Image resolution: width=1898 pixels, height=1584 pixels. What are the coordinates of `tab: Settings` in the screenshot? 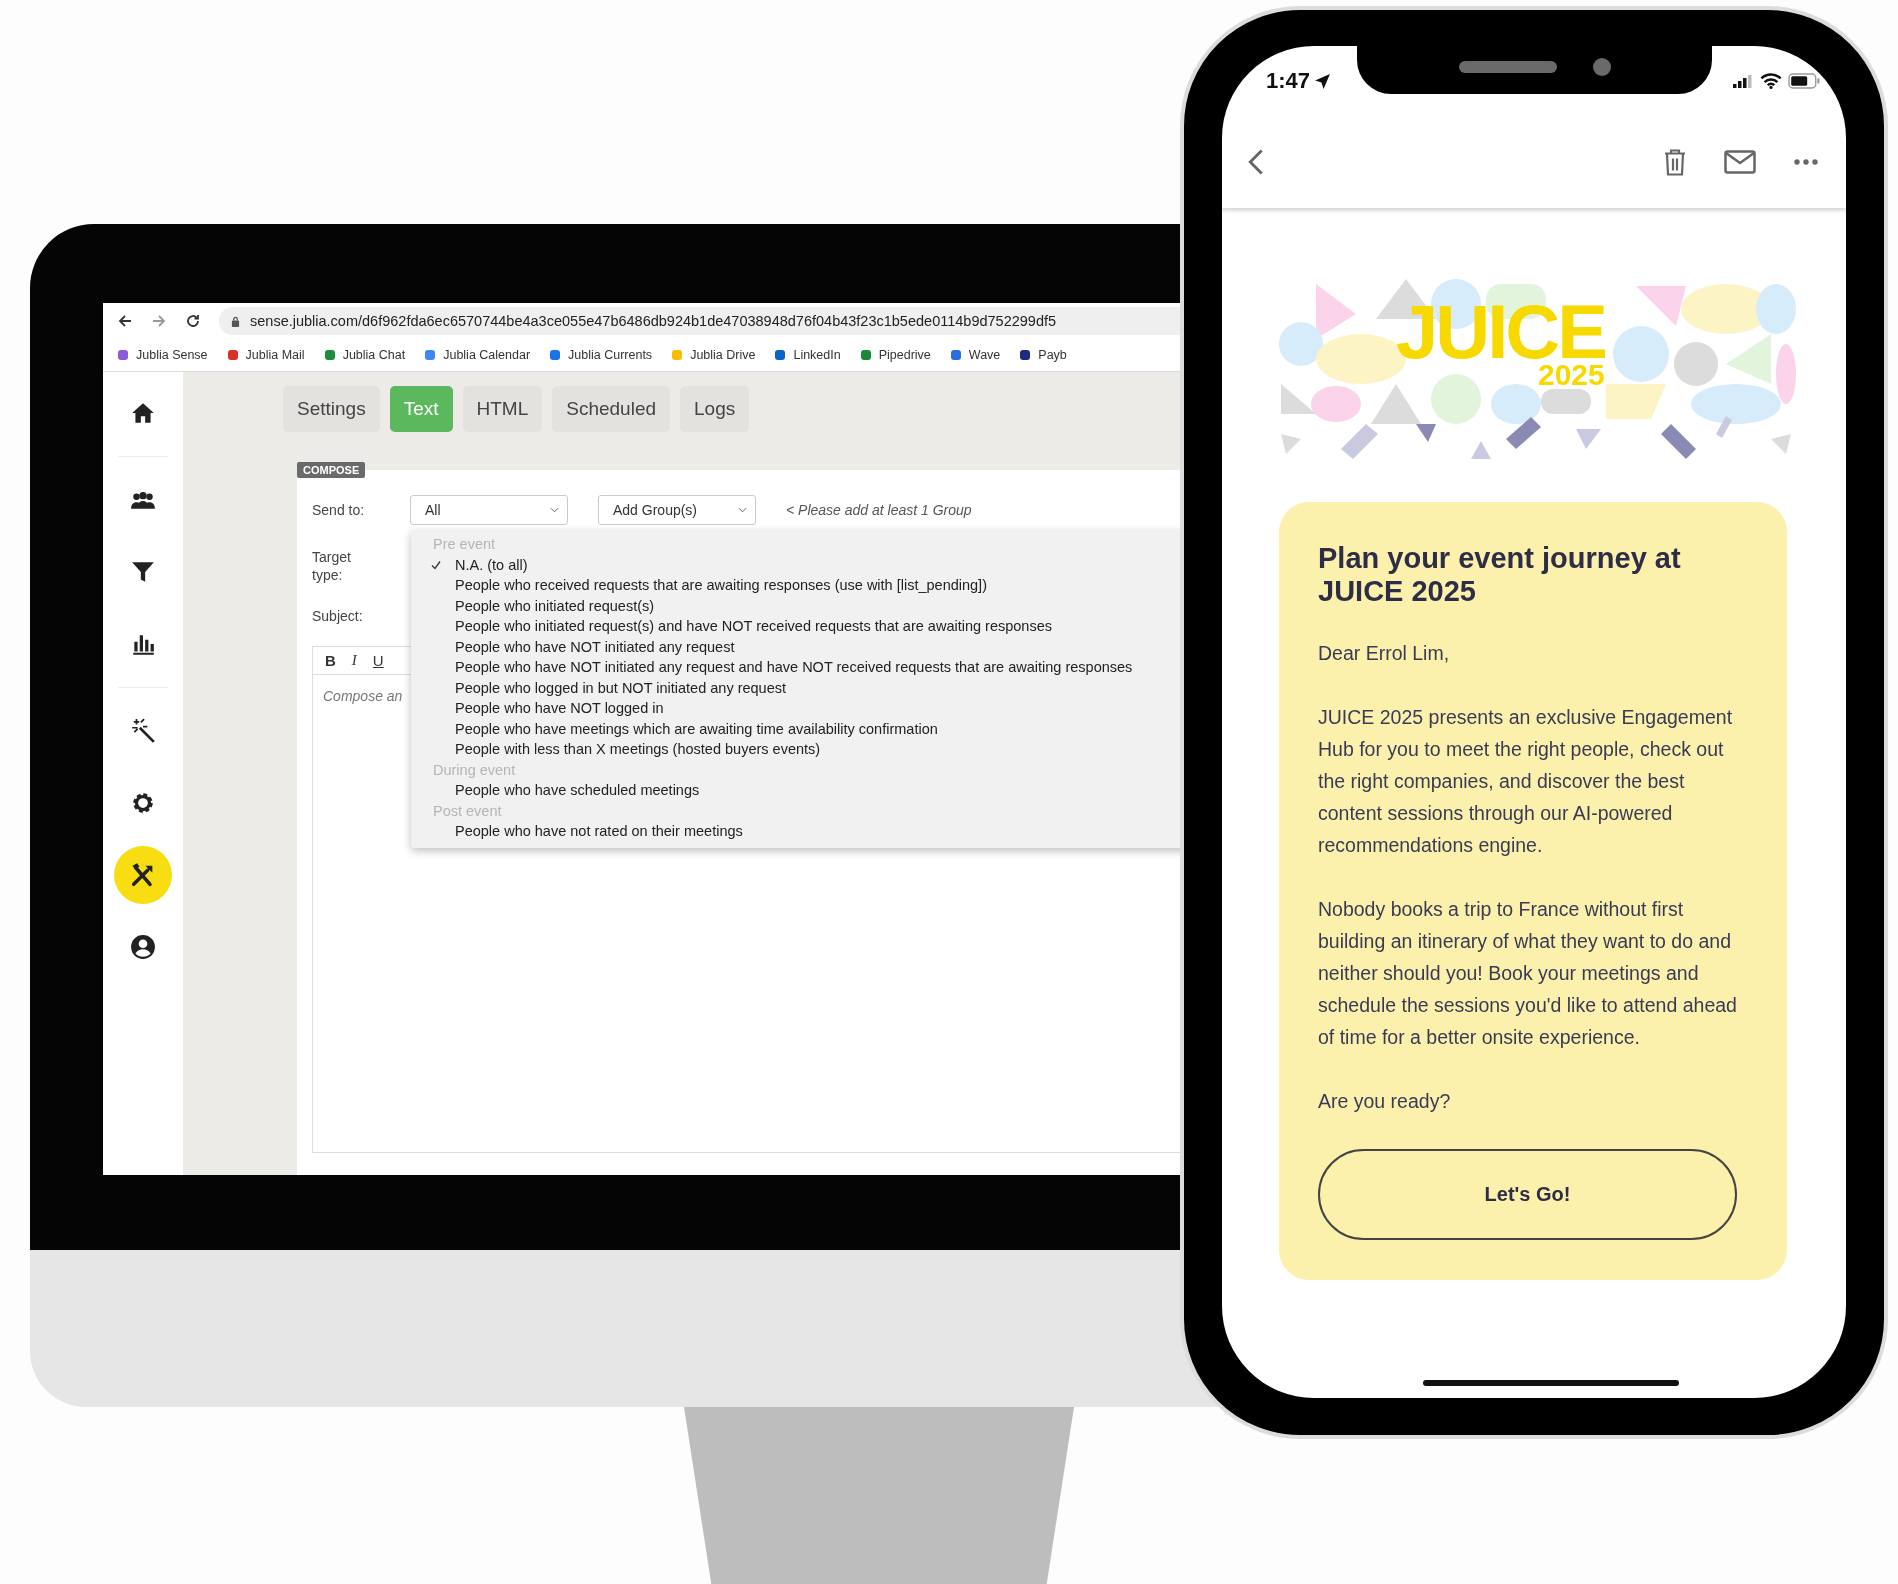 It's located at (331, 409).